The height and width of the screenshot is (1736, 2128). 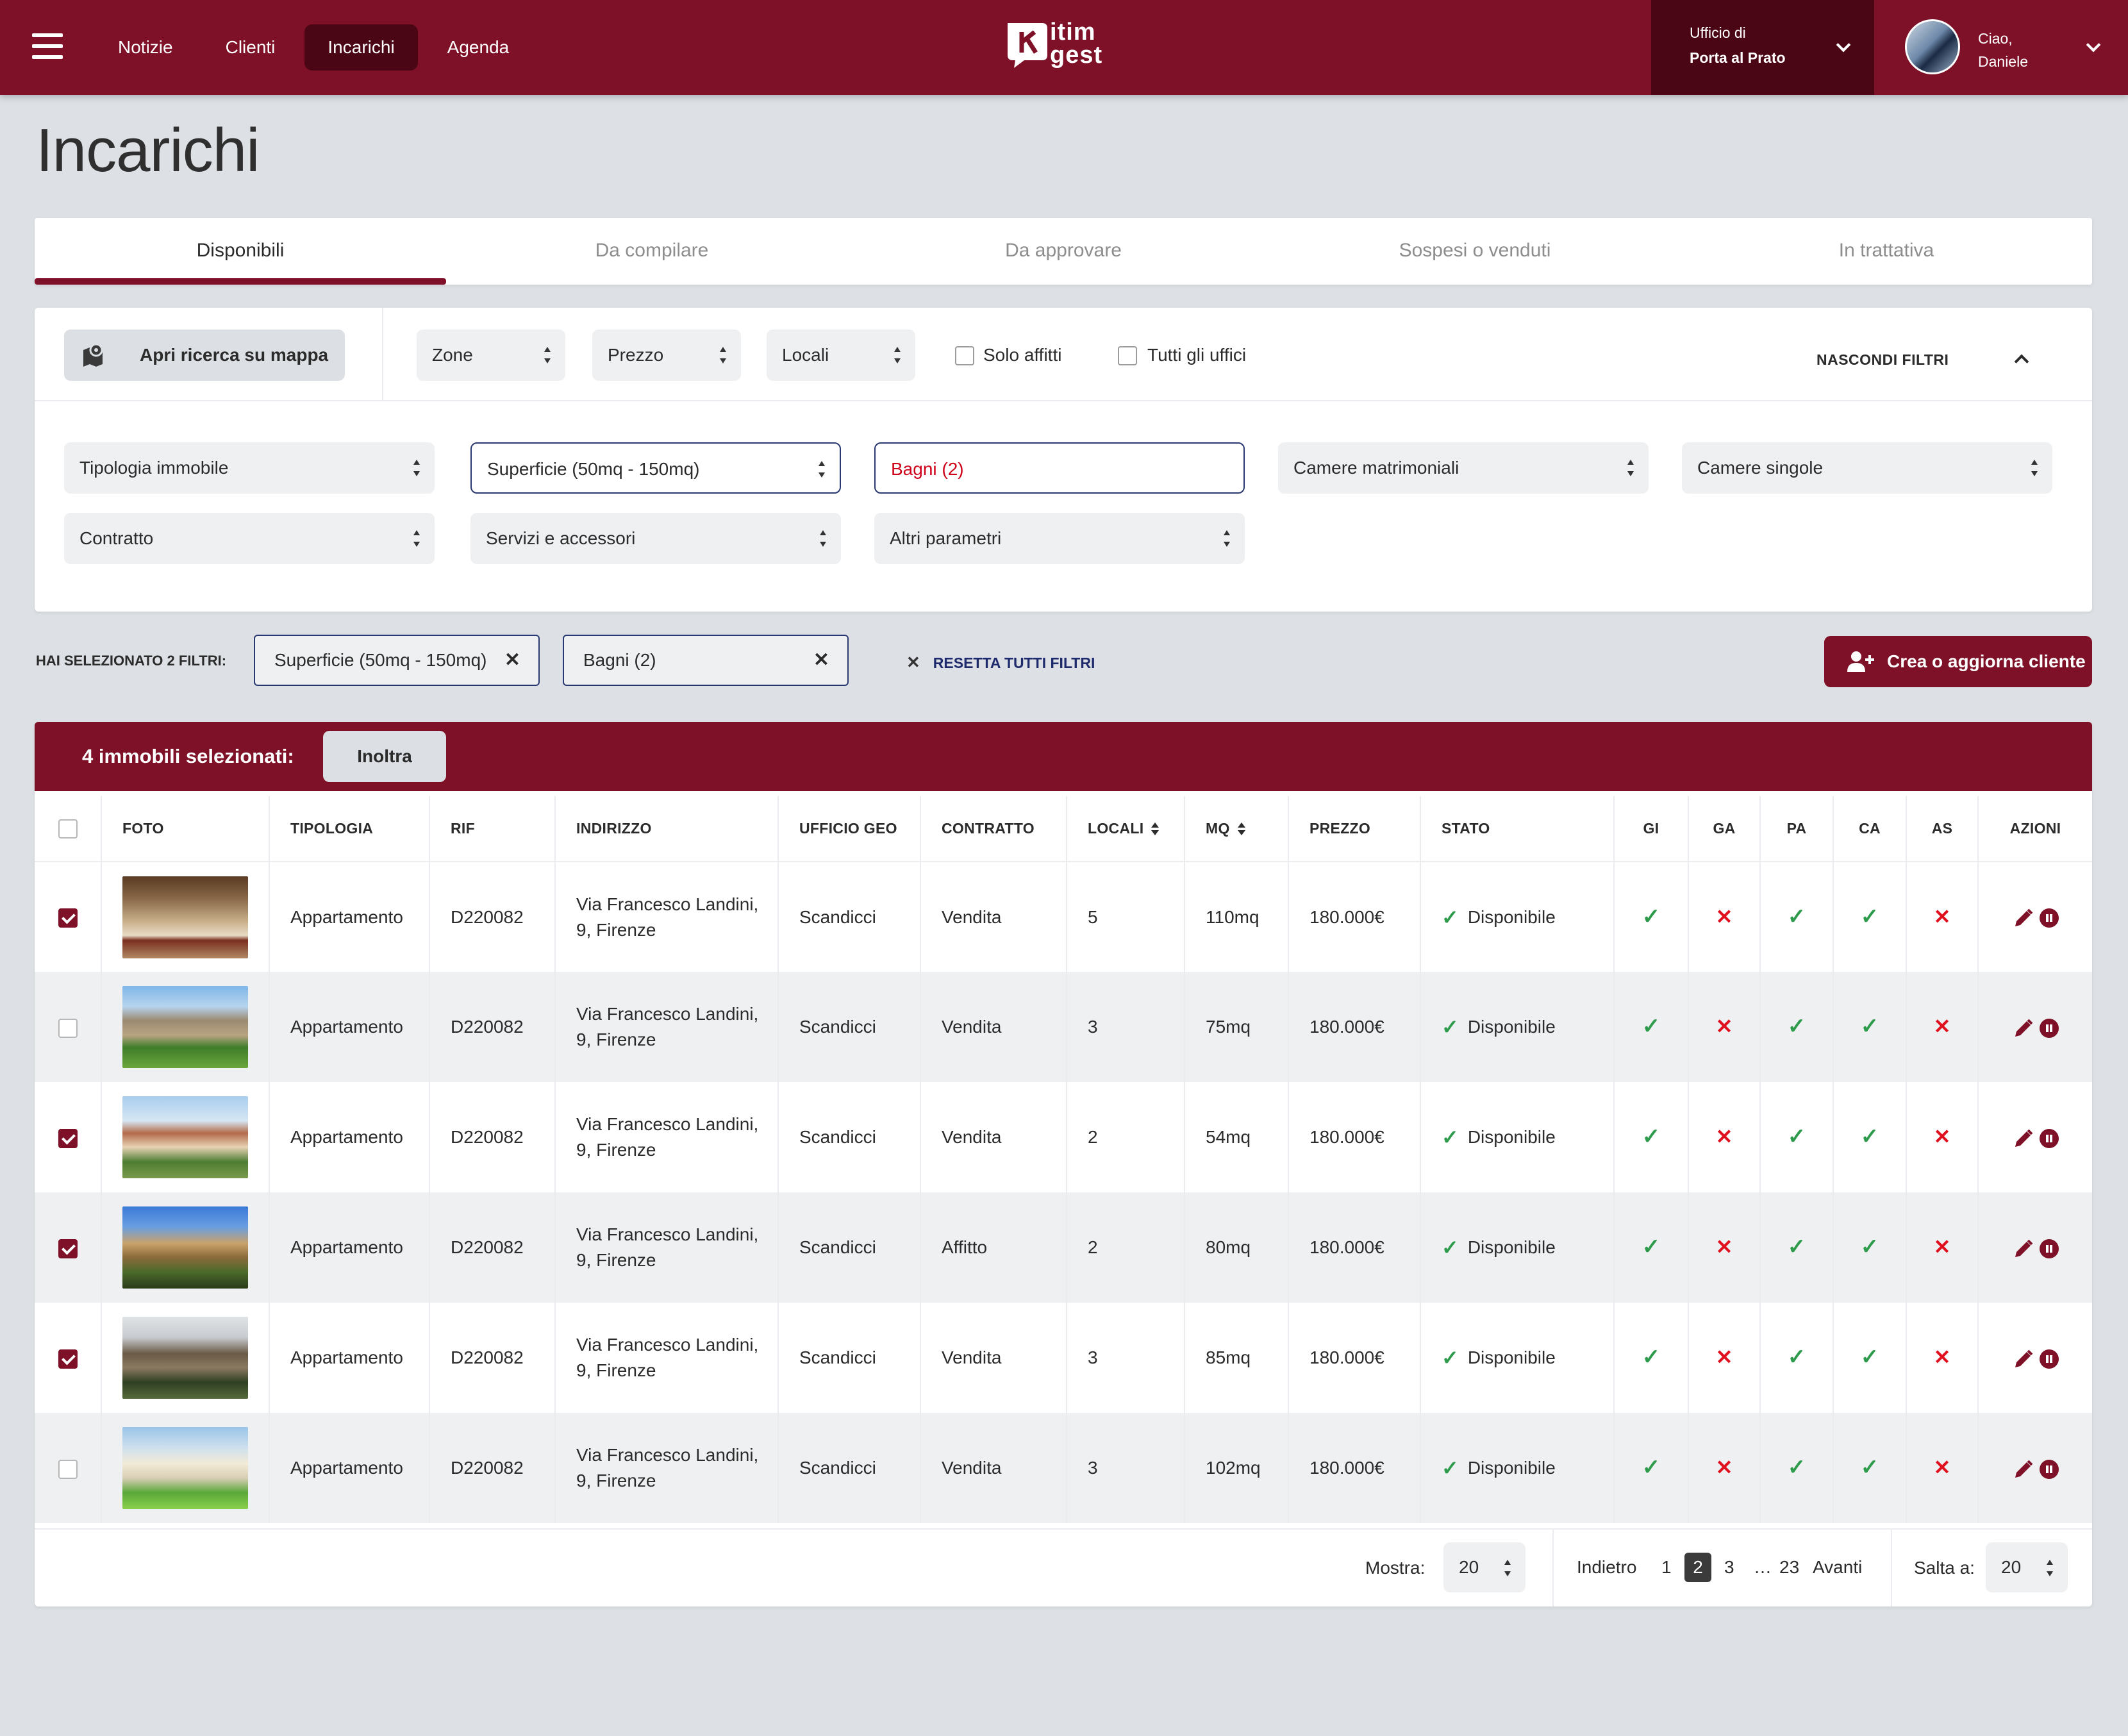 I want to click on solo-affitti-checkbox, so click(x=964, y=355).